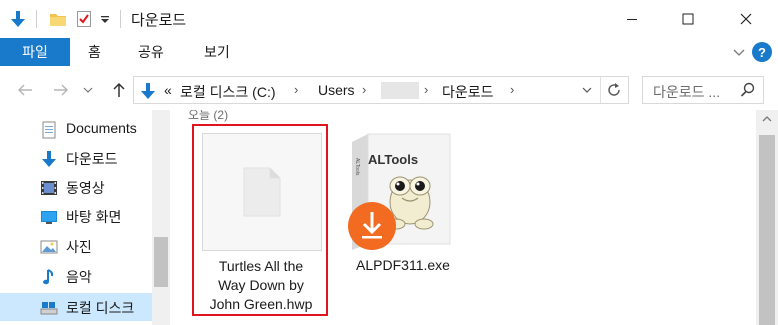 The image size is (778, 325). I want to click on breadcrumb-local-disk: 로컬 디스크 (C:), so click(228, 92).